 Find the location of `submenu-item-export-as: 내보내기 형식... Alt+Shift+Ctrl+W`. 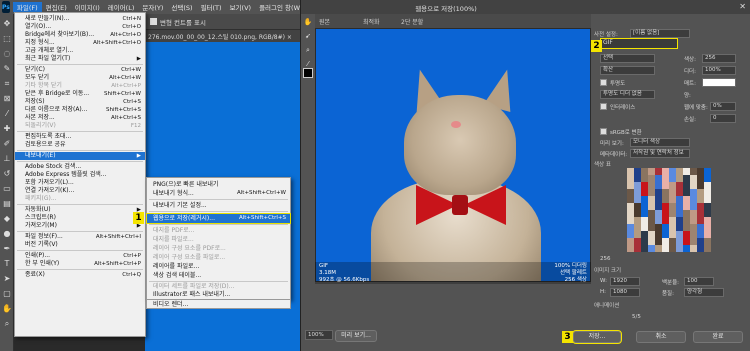

submenu-item-export-as: 내보내기 형식... Alt+Shift+Ctrl+W is located at coordinates (218, 193).